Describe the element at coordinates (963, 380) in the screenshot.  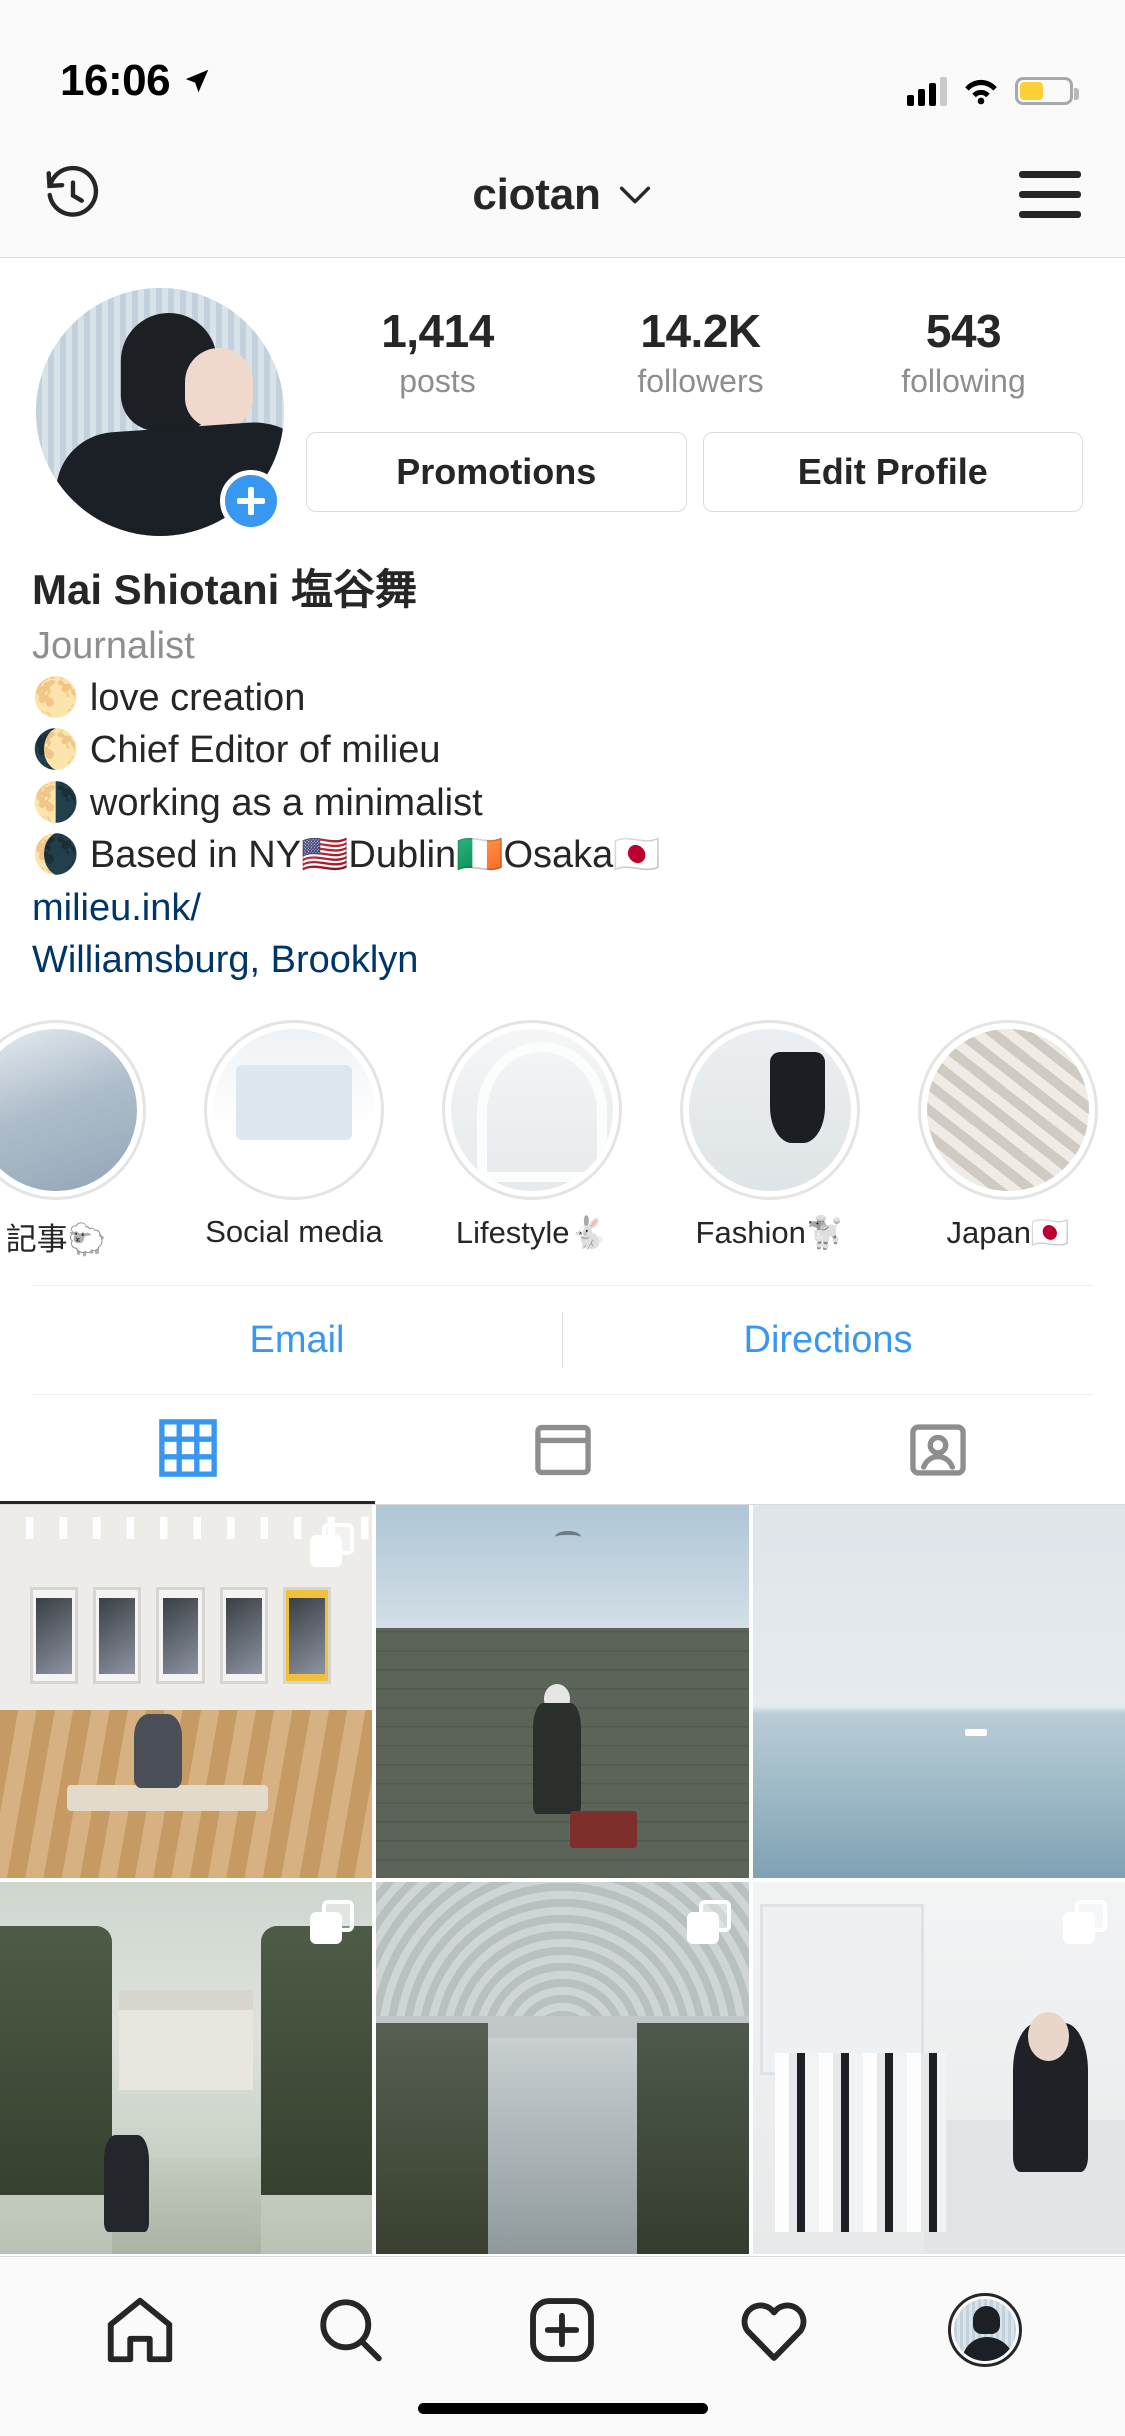
I see `following-label: following` at that location.